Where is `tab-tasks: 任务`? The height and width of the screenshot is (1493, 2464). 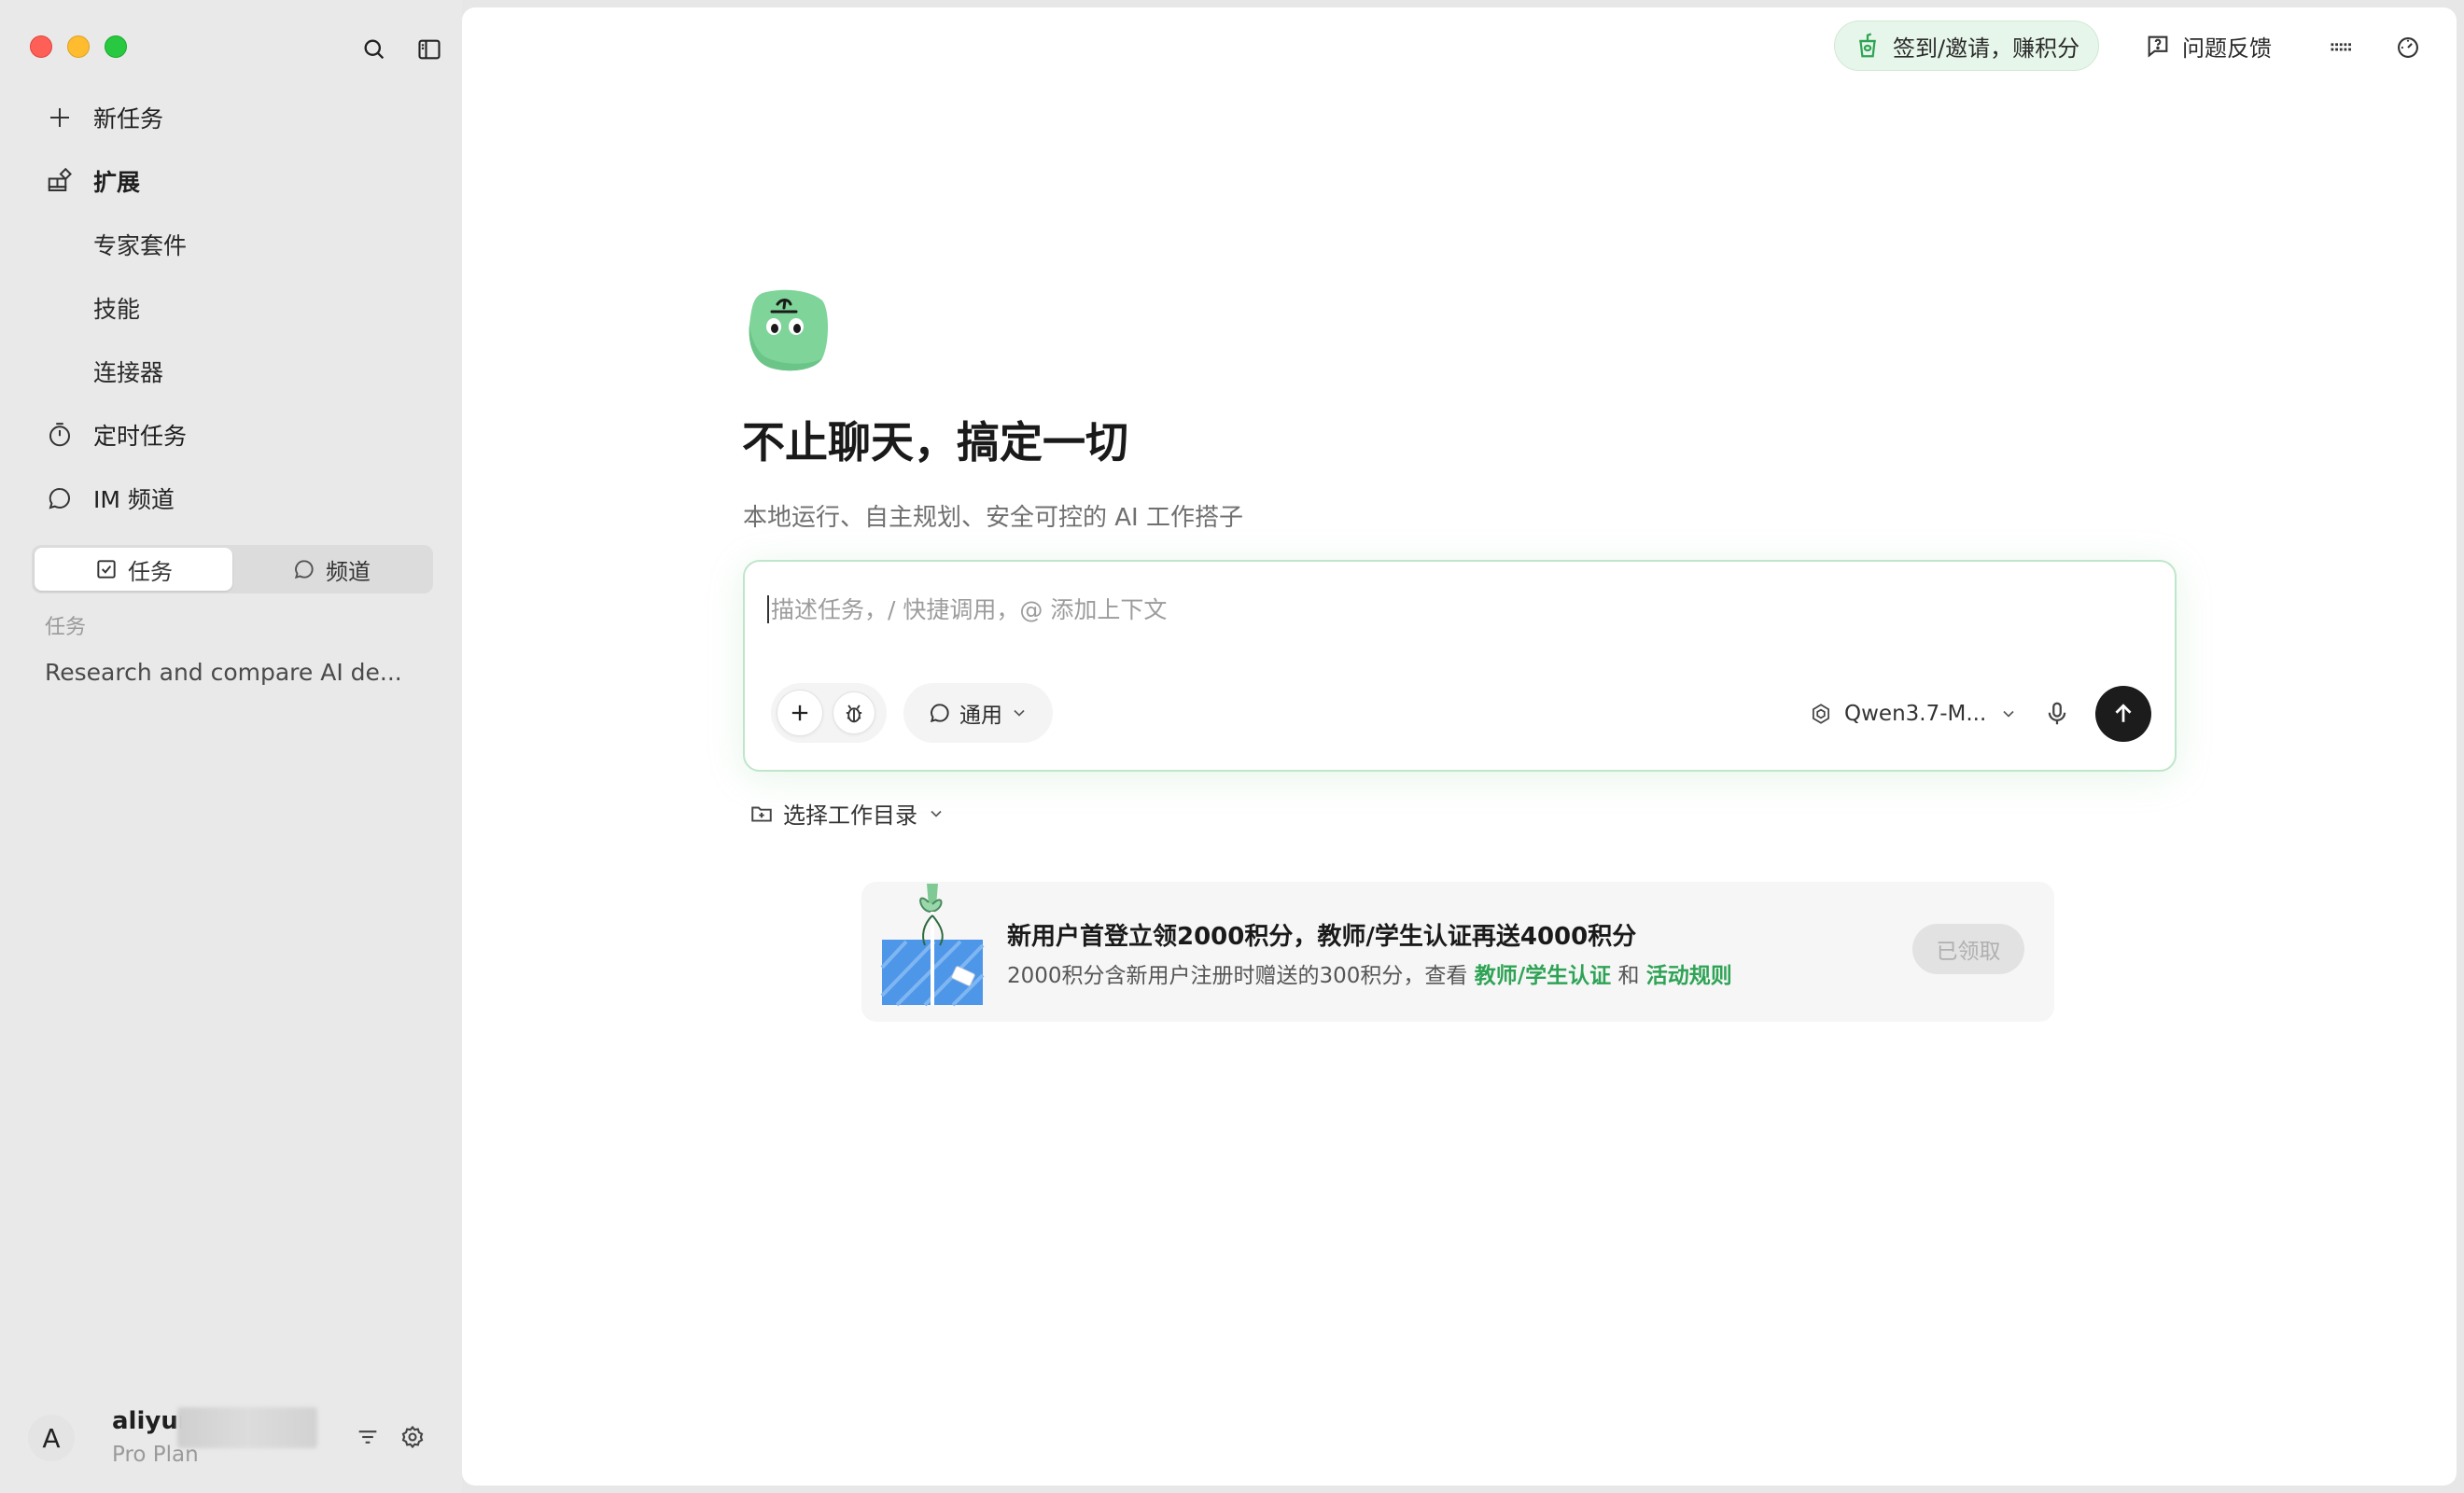 tab-tasks: 任务 is located at coordinates (133, 569).